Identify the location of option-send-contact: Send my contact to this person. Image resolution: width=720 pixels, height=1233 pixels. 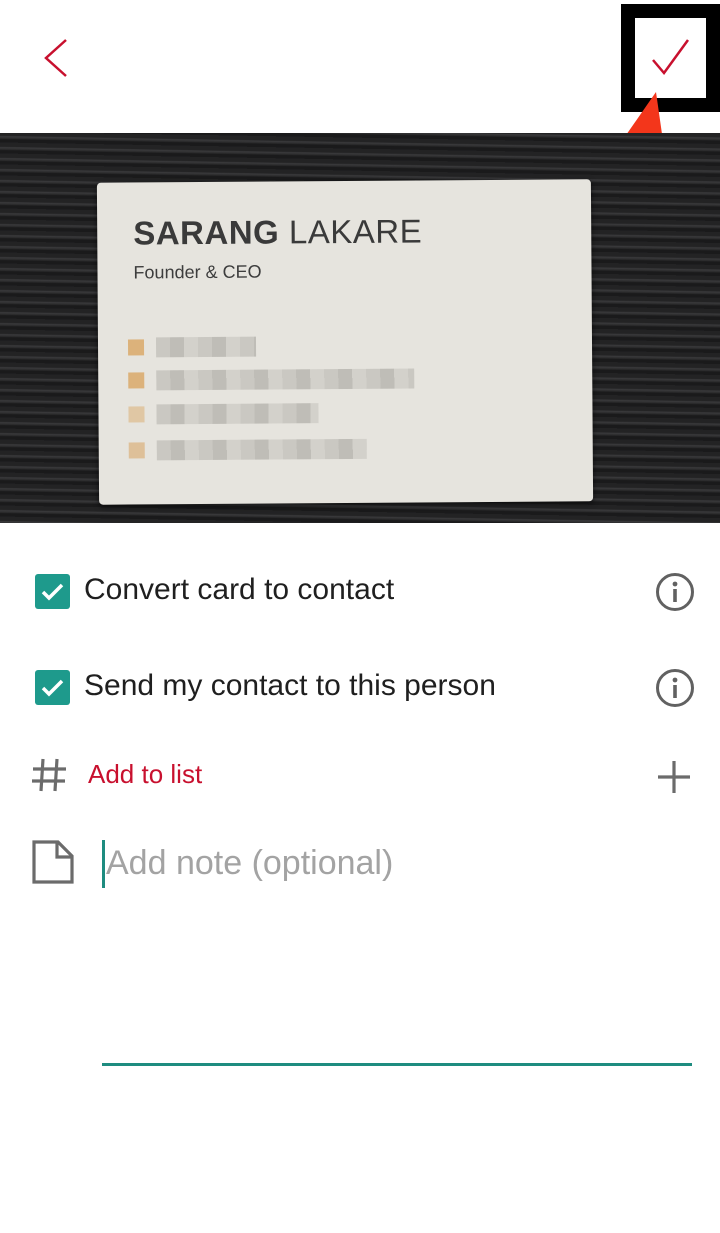
(360, 688).